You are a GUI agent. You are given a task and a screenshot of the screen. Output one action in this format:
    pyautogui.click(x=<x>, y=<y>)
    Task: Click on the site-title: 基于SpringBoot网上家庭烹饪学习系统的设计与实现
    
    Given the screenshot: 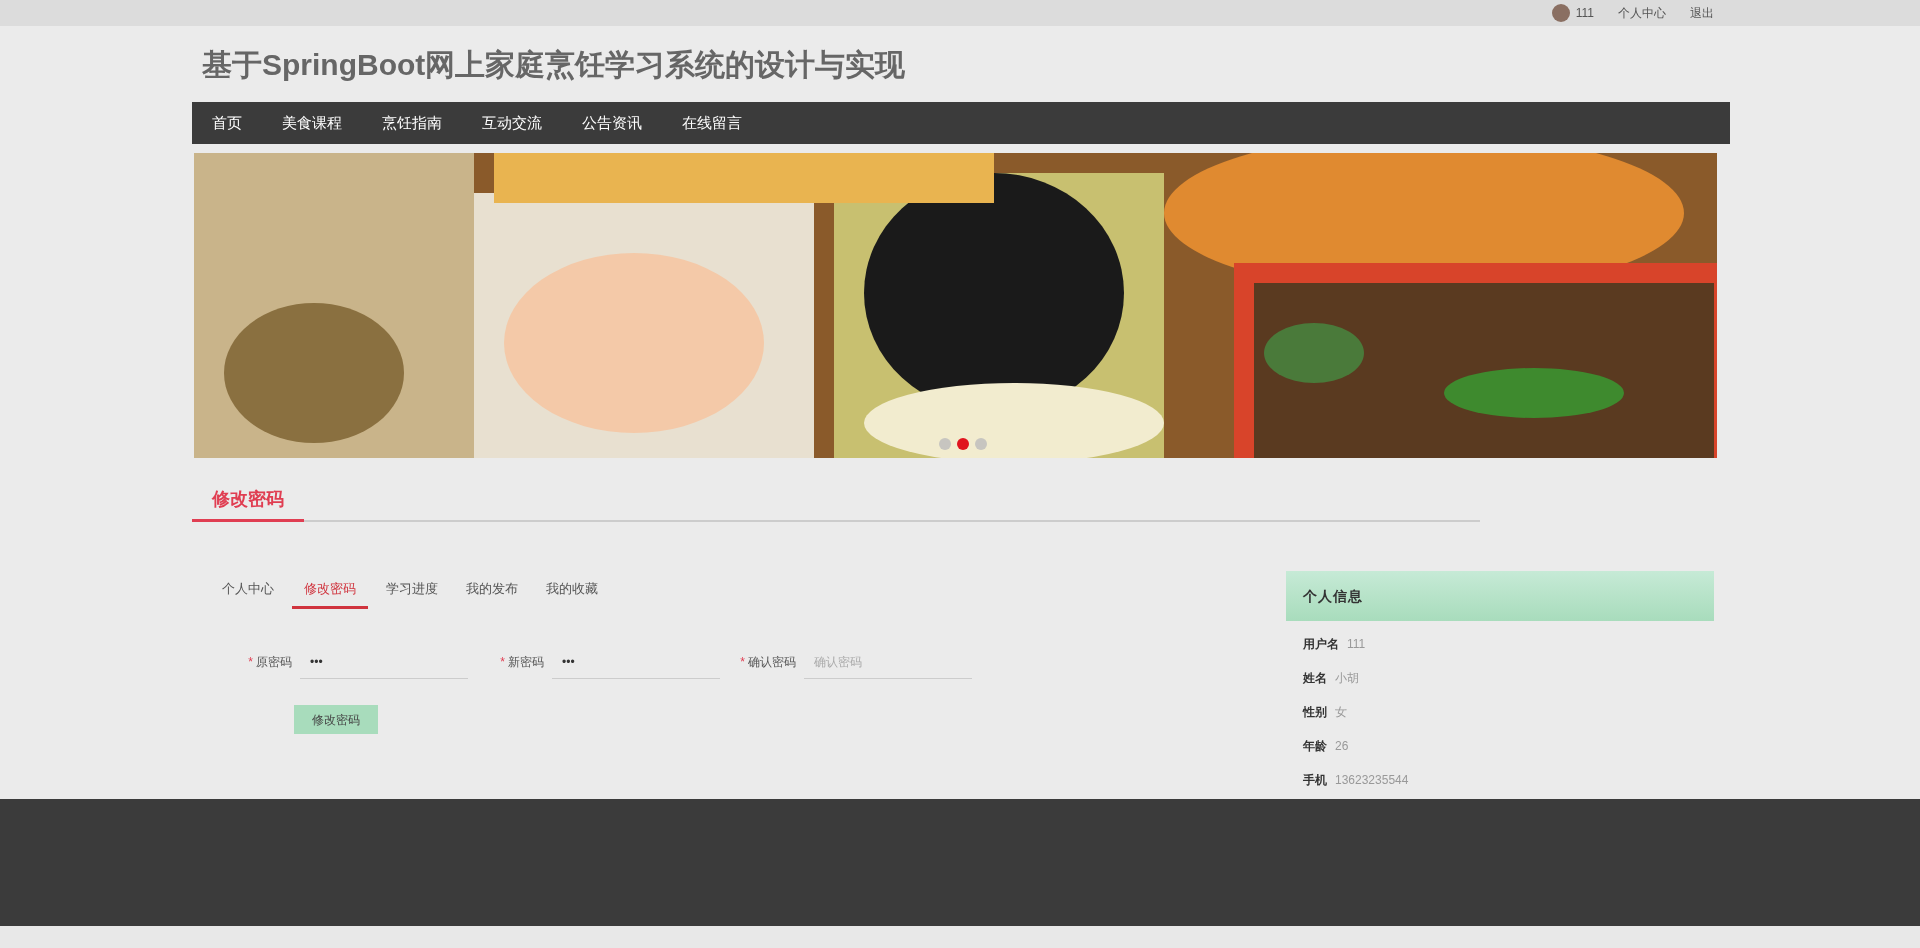 What is the action you would take?
    pyautogui.click(x=554, y=64)
    